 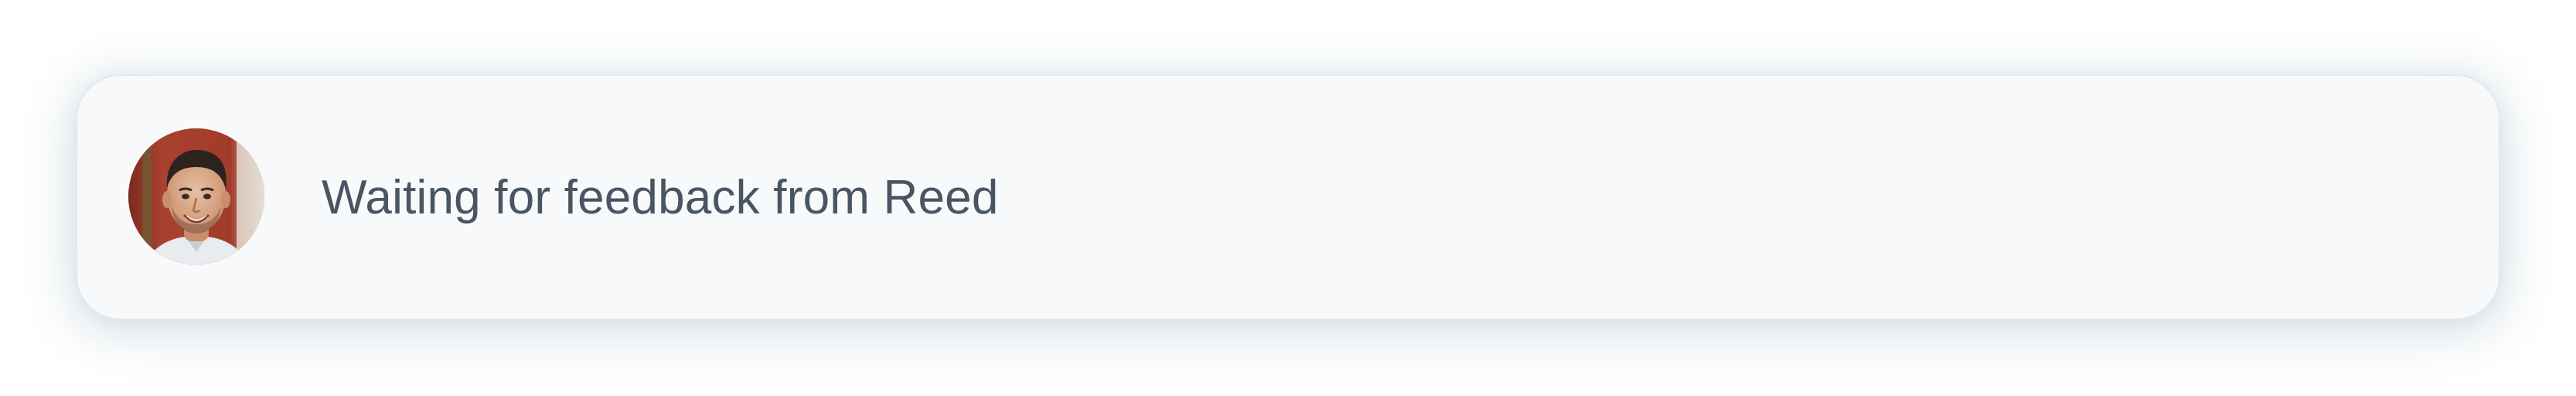 I want to click on avatar, so click(x=196, y=197).